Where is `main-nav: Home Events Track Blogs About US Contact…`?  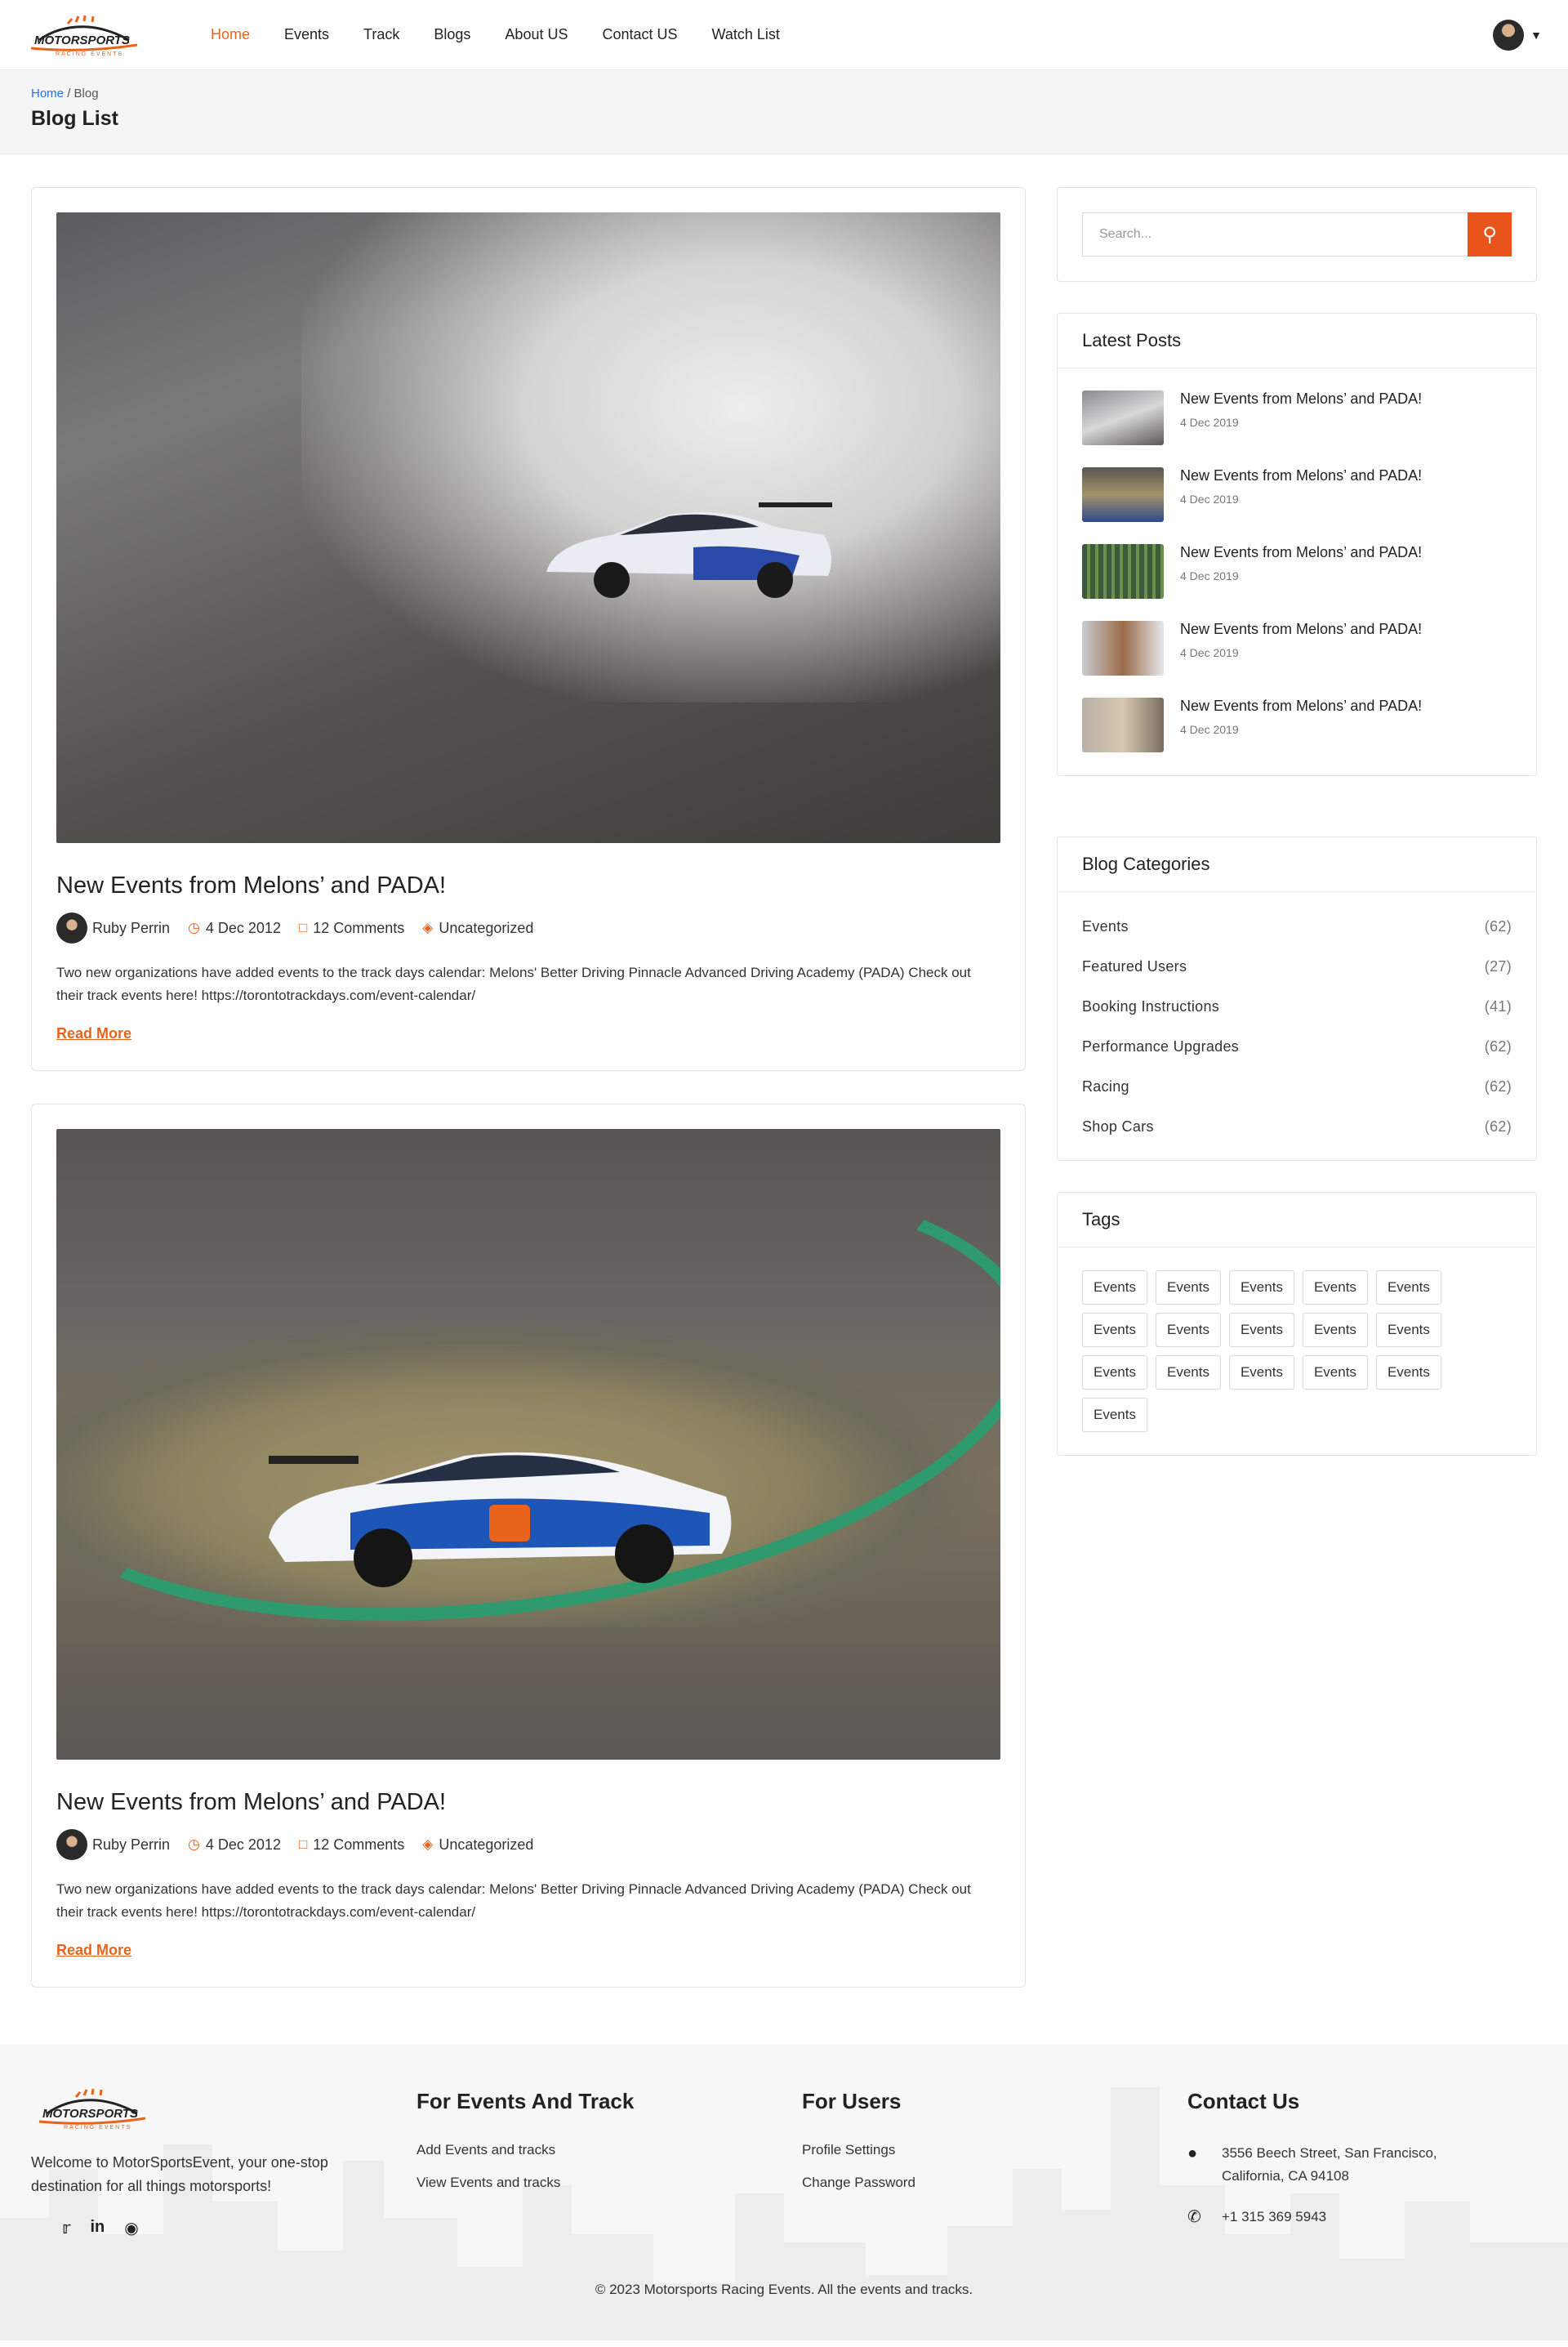
main-nav: Home Events Track Blogs About US Contact… is located at coordinates (512, 34).